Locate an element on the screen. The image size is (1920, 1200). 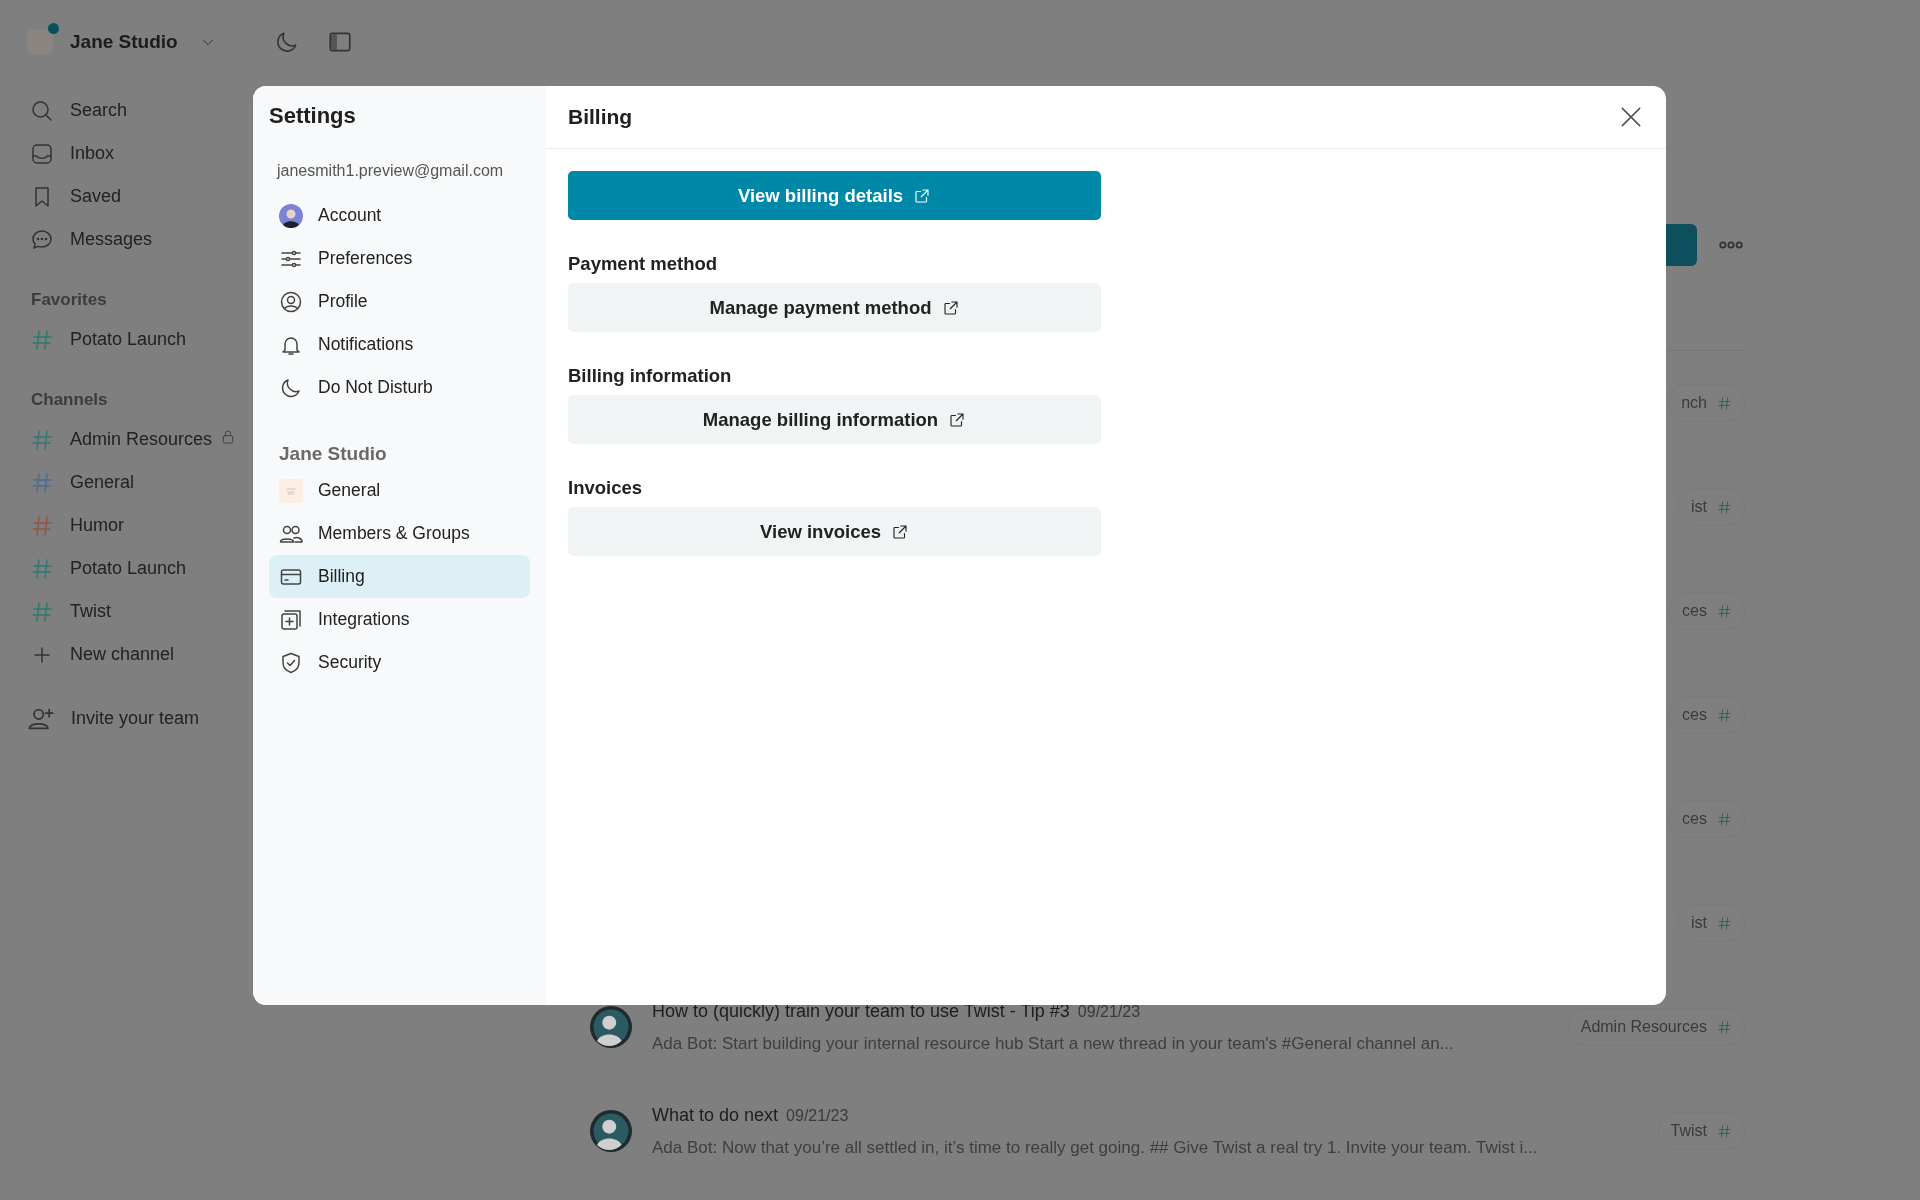
search-icon is located at coordinates (42, 110).